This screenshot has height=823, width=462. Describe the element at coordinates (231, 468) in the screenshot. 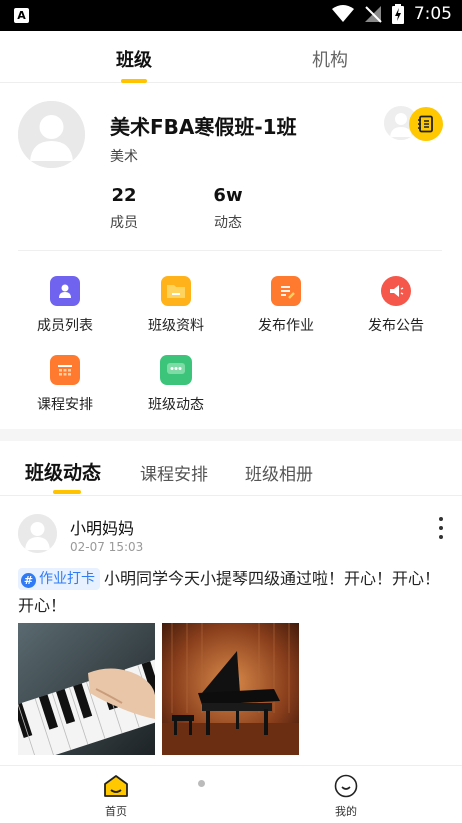

I see `feed-tab-bar: 班级动态 课程安排 班级相册` at that location.